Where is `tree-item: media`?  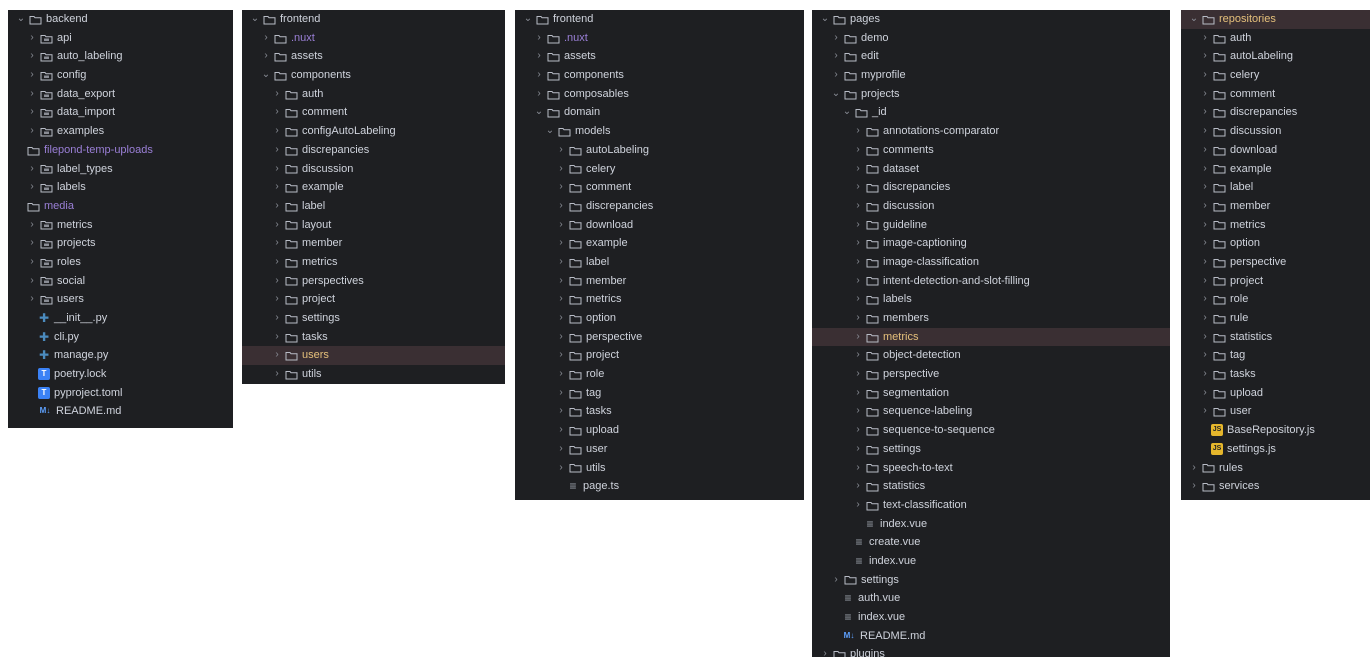 tree-item: media is located at coordinates (120, 206).